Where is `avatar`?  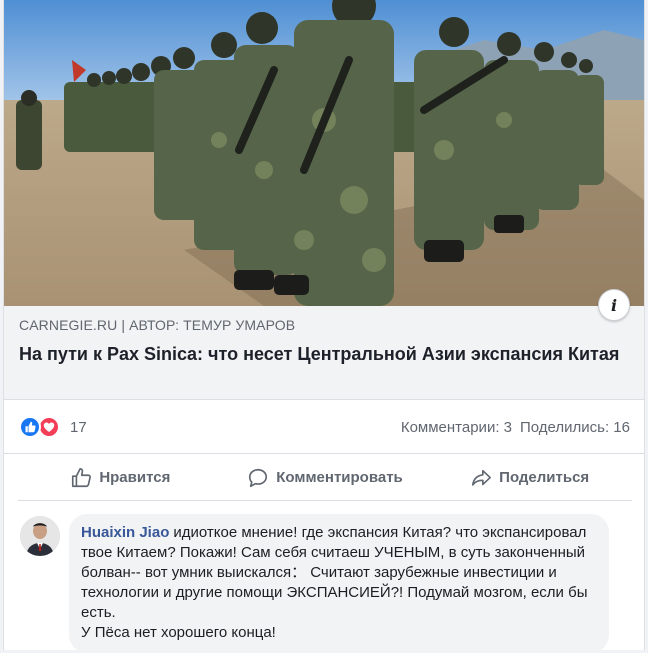 avatar is located at coordinates (40, 536).